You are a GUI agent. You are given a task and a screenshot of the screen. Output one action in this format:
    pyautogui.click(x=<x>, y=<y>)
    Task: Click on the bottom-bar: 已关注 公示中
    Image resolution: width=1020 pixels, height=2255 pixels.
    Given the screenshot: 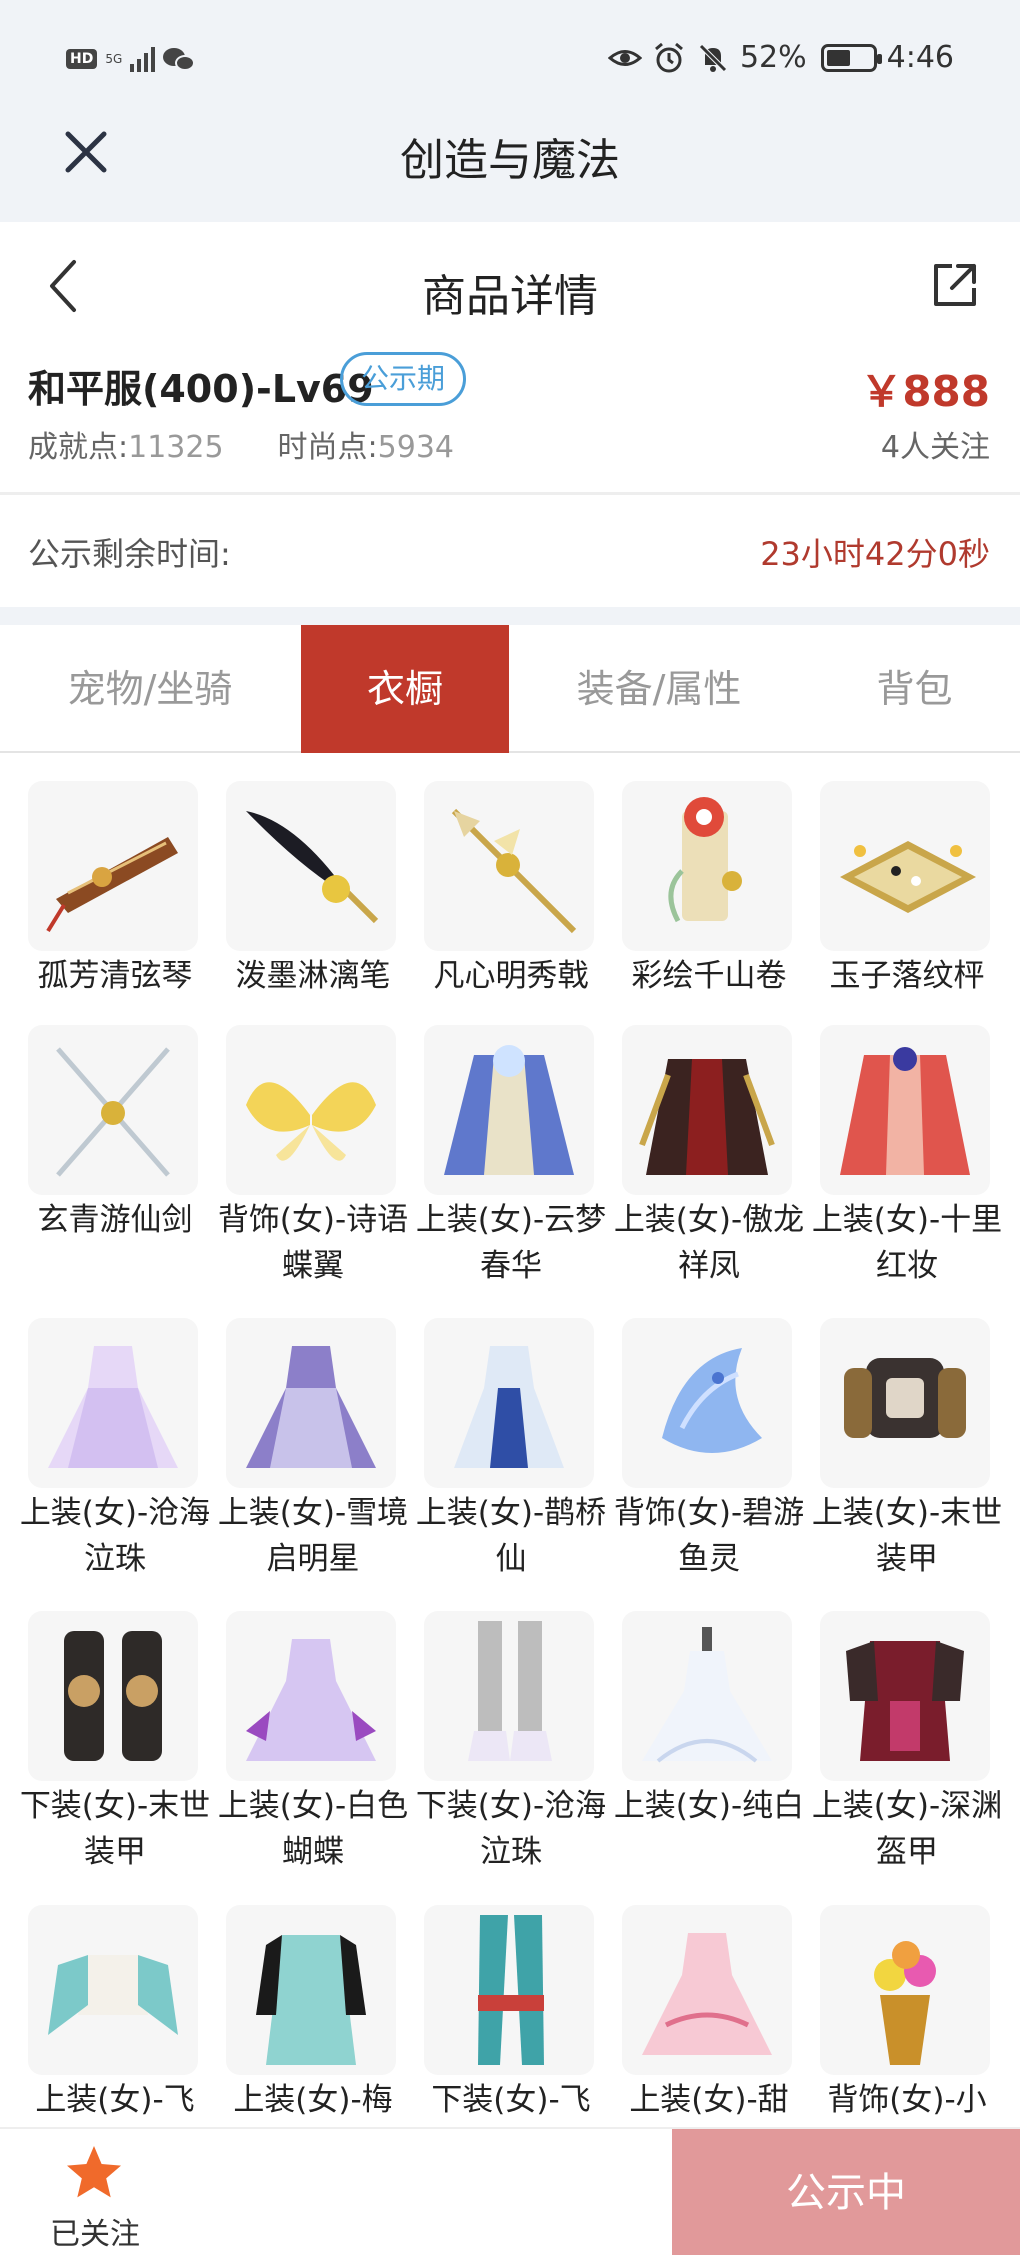 What is the action you would take?
    pyautogui.click(x=510, y=2191)
    